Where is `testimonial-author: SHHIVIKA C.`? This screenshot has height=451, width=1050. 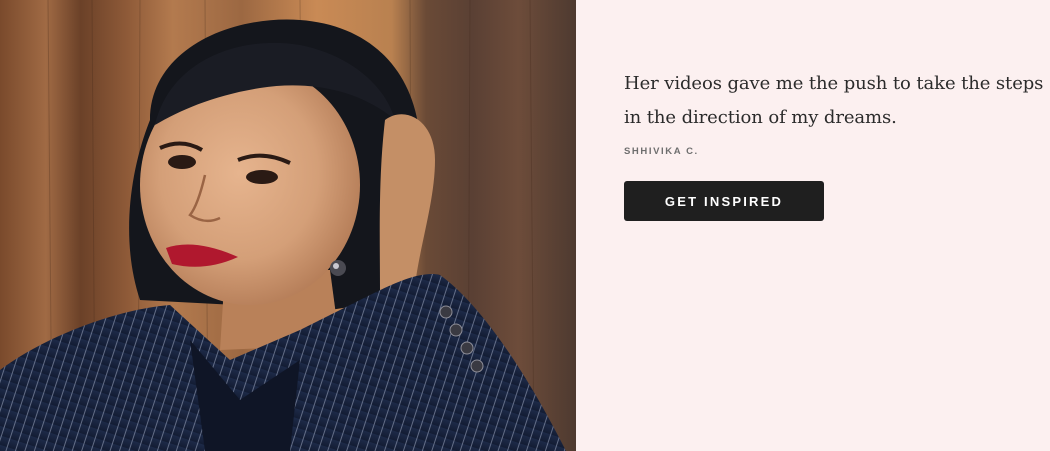
testimonial-author: SHHIVIKA C. is located at coordinates (661, 151).